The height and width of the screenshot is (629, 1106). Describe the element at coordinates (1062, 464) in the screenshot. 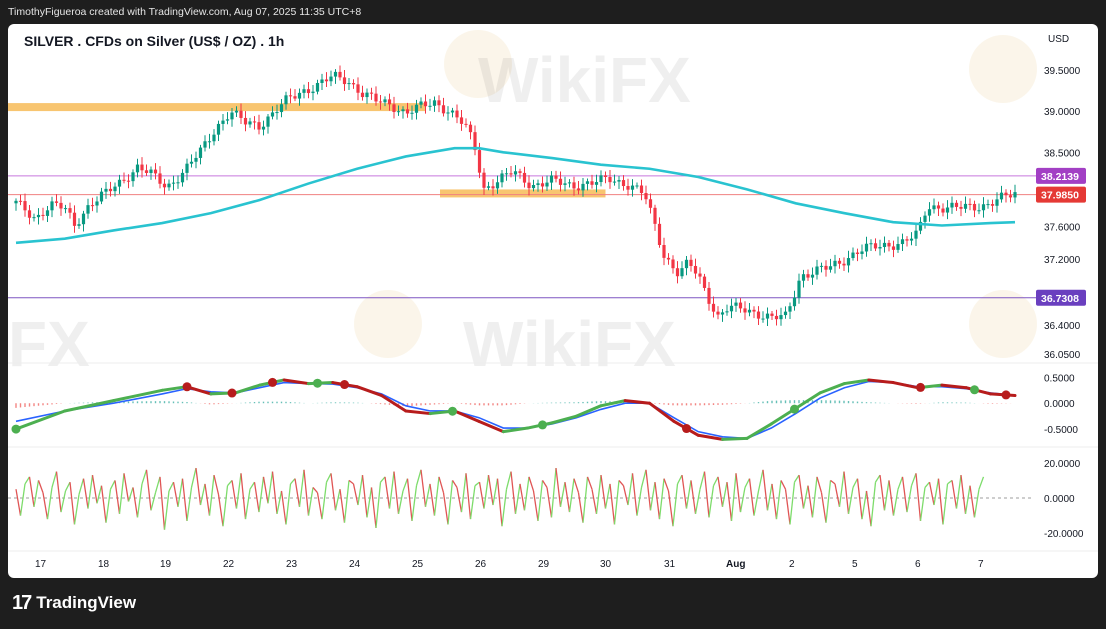

I see `oscillator-tick-label: 20.0000` at that location.